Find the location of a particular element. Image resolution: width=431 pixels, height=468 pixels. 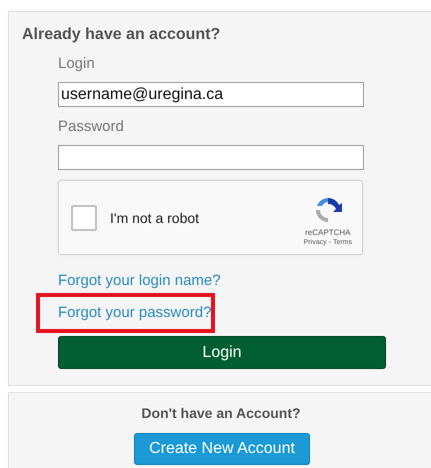

recaptcha-brand: reCAPTCHA is located at coordinates (327, 232).